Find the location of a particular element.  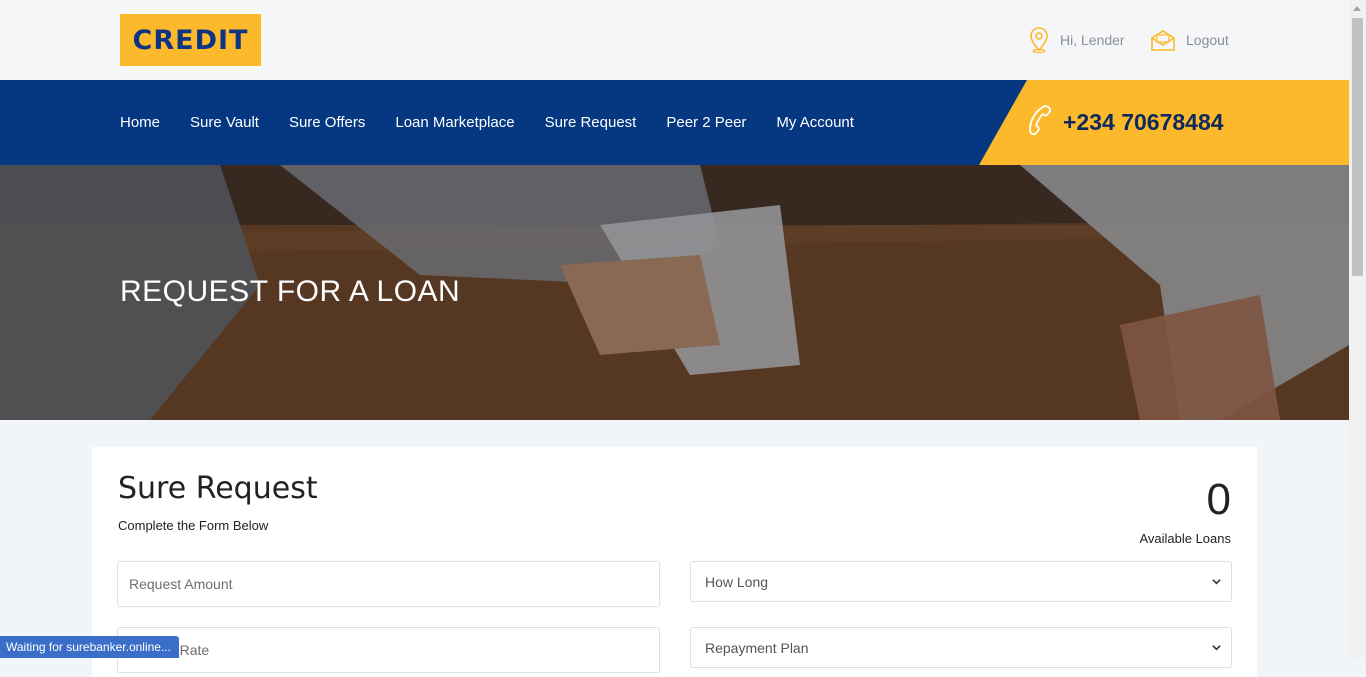

logo: CREDIT is located at coordinates (190, 40).